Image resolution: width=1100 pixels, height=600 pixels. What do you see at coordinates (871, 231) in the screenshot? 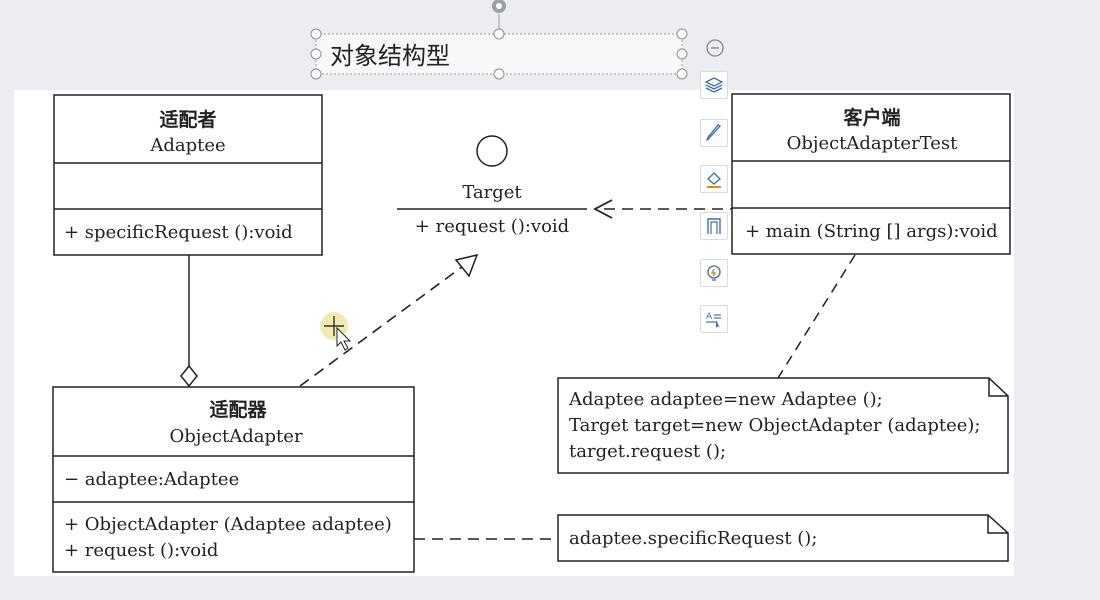
I see `client-method: + main (String [] args):void` at bounding box center [871, 231].